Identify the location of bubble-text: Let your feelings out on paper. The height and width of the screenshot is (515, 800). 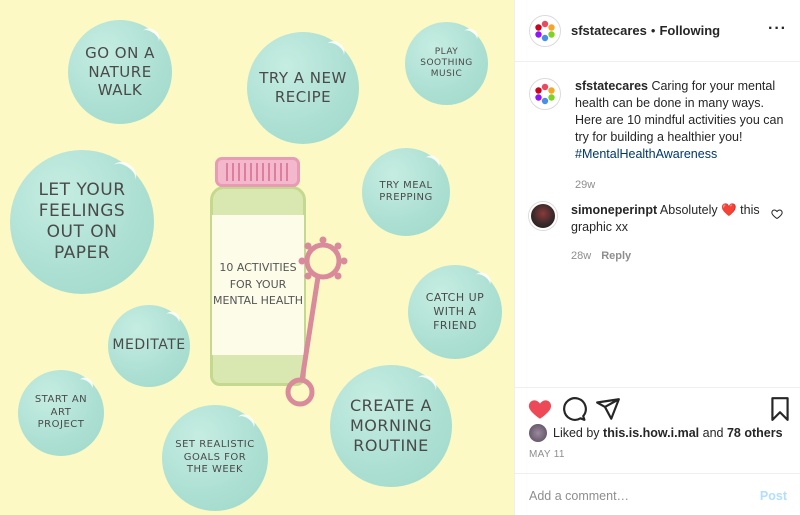
(82, 221).